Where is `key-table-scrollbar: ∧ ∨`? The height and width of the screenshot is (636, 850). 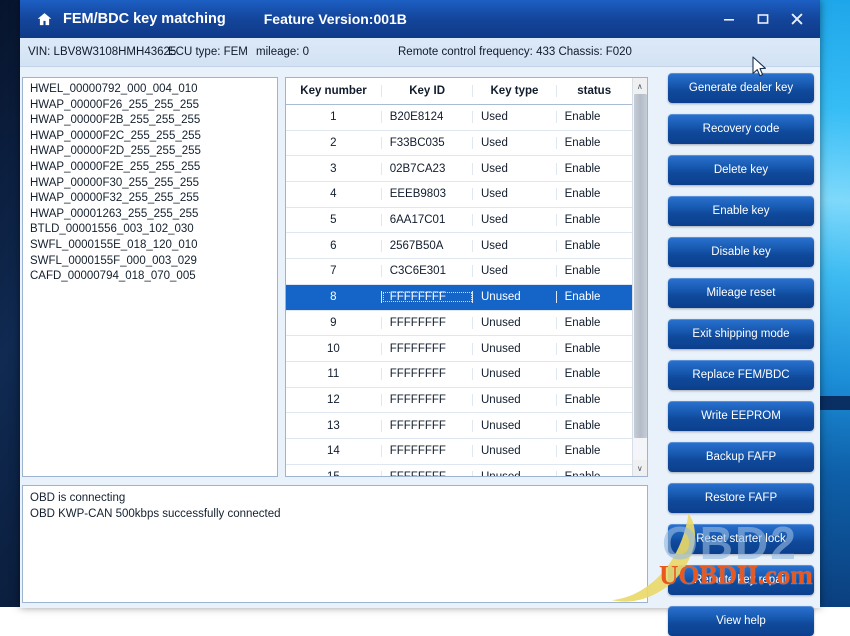
key-table-scrollbar: ∧ ∨ is located at coordinates (639, 277).